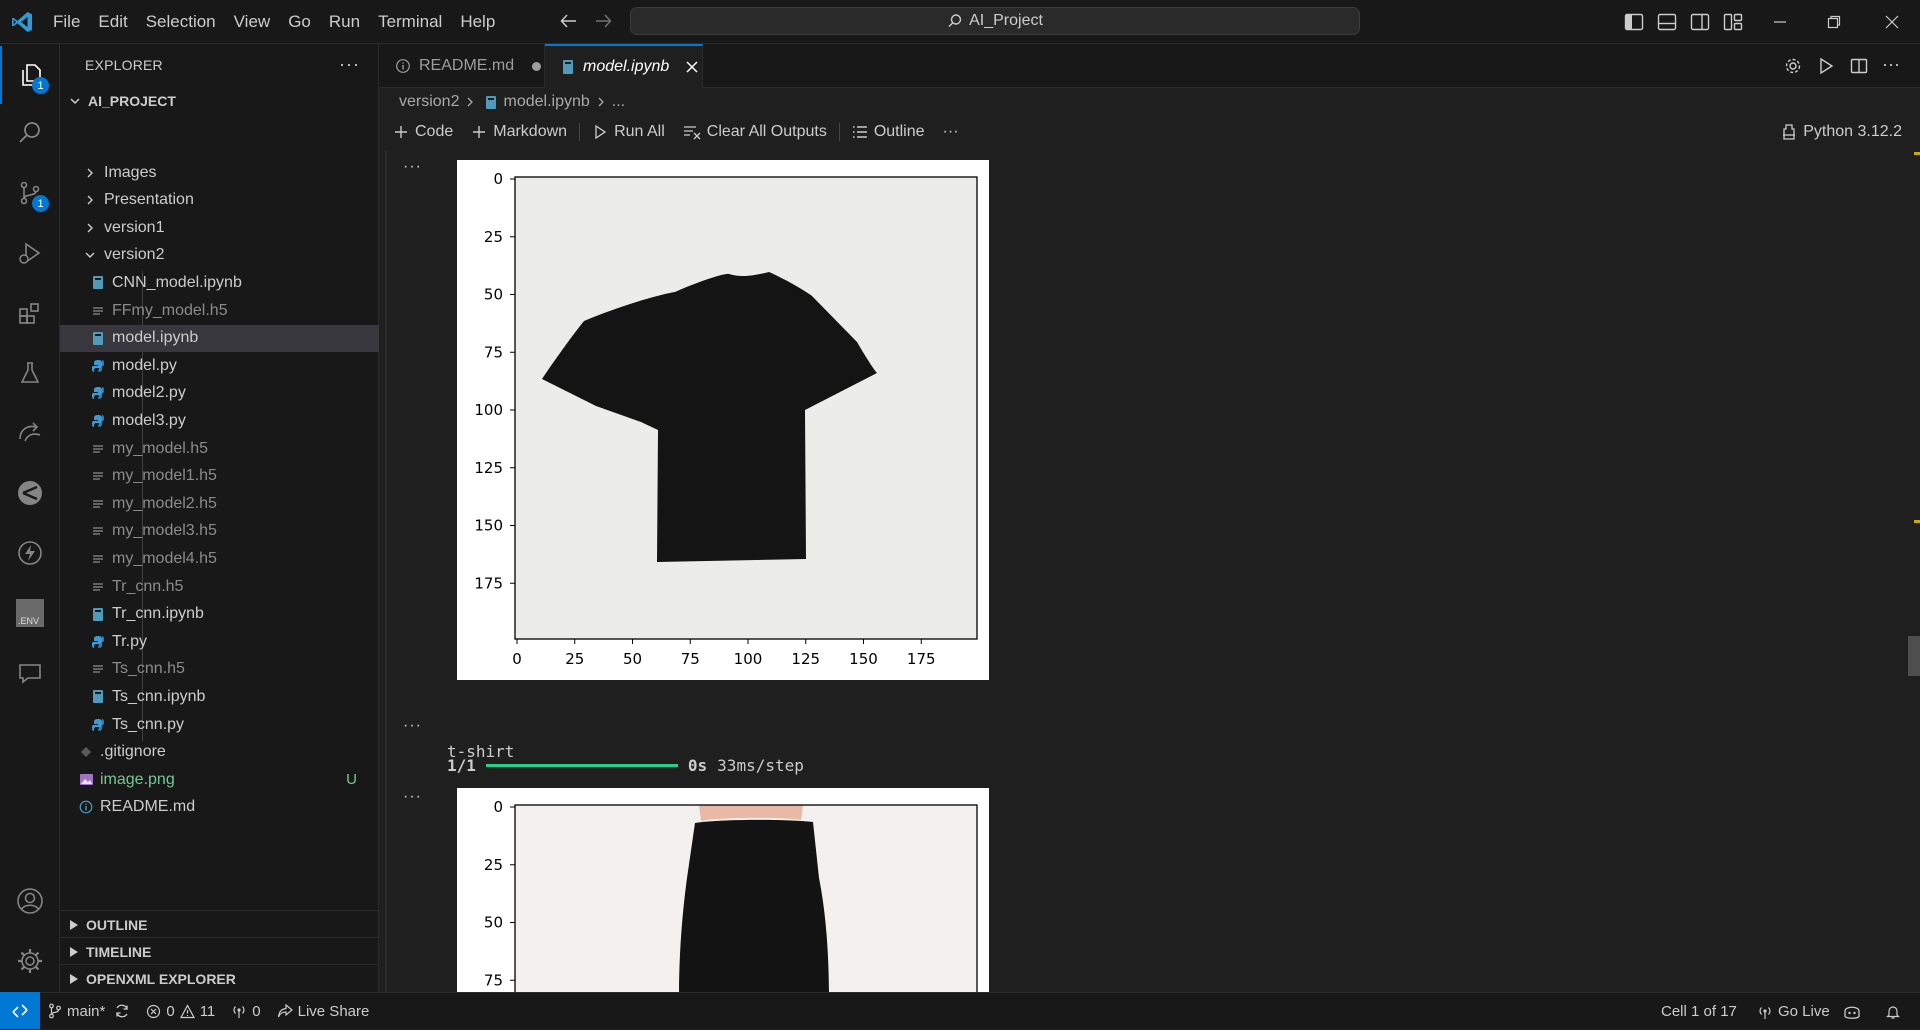 Image resolution: width=1920 pixels, height=1030 pixels. What do you see at coordinates (30, 313) in the screenshot?
I see `extensions-activity` at bounding box center [30, 313].